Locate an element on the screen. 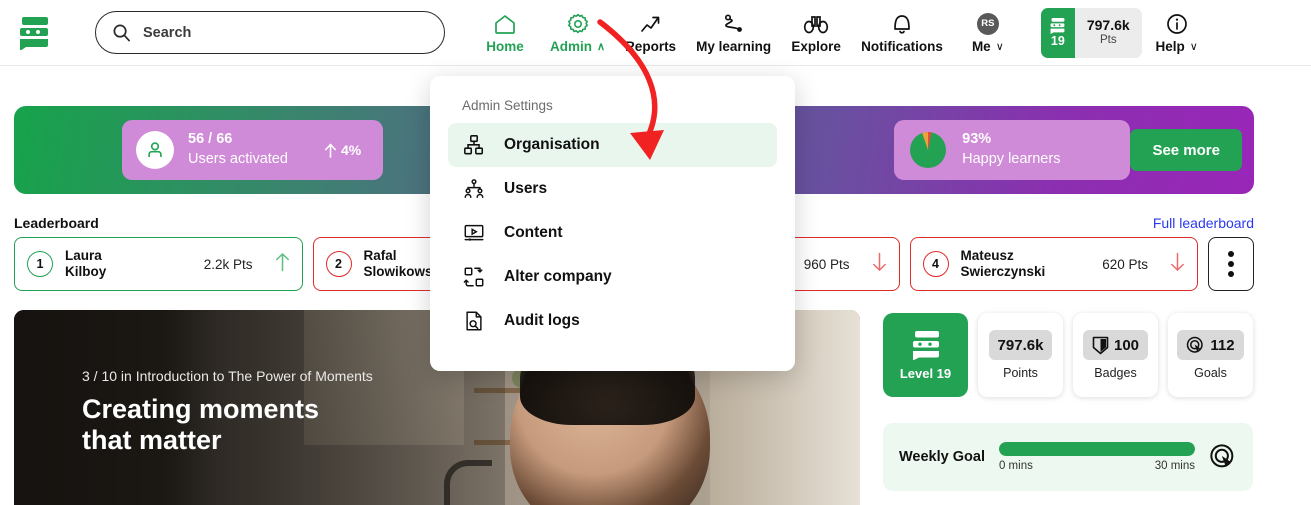  bell-icon is located at coordinates (902, 23).